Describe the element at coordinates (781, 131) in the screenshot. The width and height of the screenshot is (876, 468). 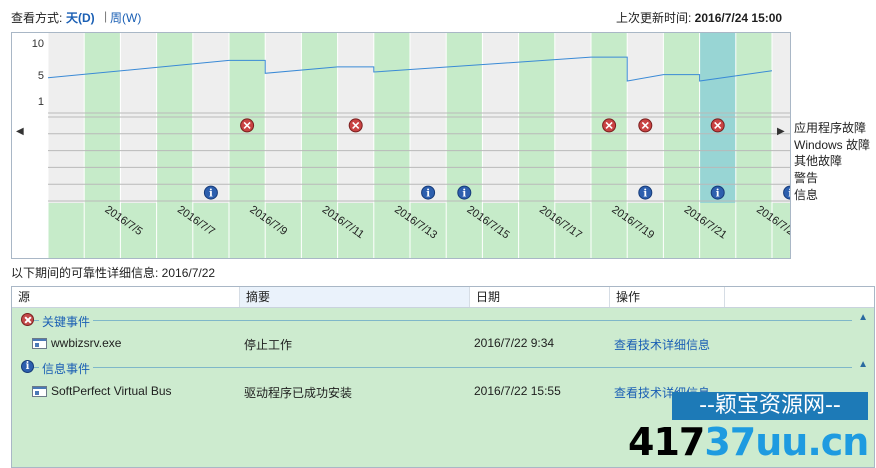
I see `chart-scroll-right-icon: ▶` at that location.